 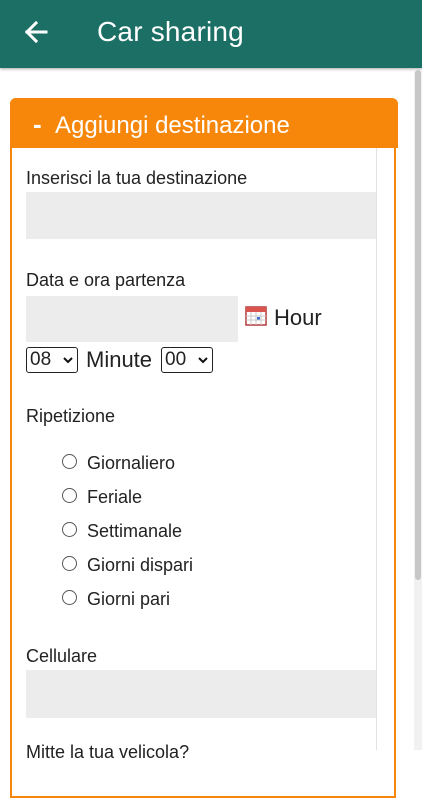 I want to click on scrollbar-thumb, so click(x=418, y=325).